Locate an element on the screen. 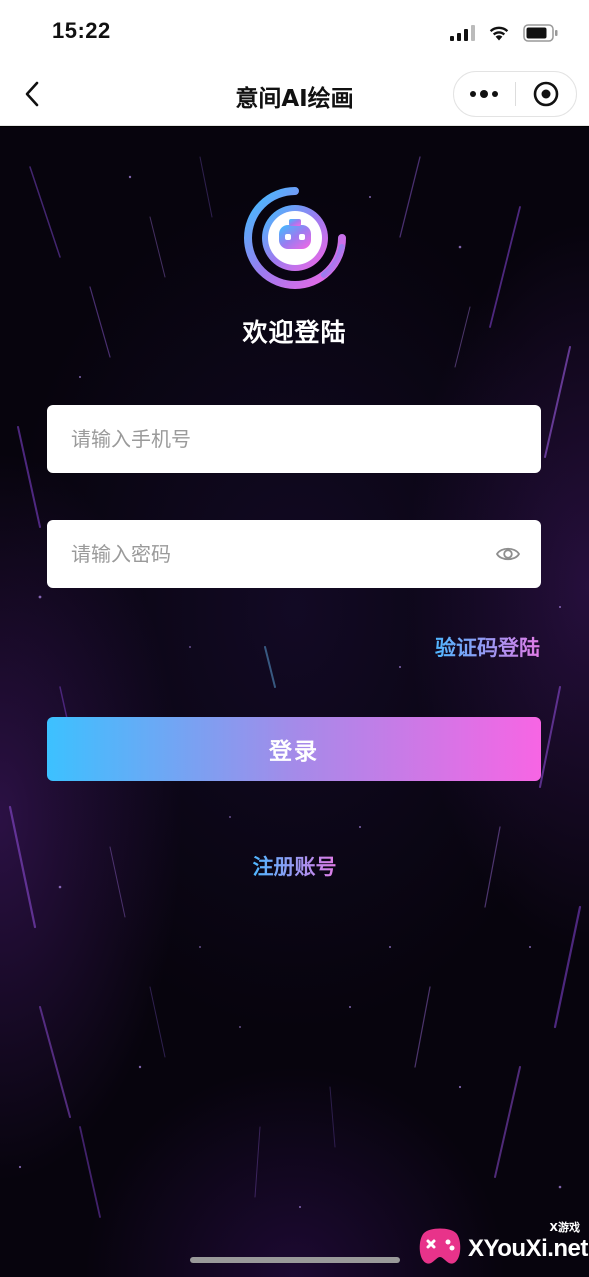 Image resolution: width=589 pixels, height=1277 pixels. register-label: 注册账号 is located at coordinates (294, 867).